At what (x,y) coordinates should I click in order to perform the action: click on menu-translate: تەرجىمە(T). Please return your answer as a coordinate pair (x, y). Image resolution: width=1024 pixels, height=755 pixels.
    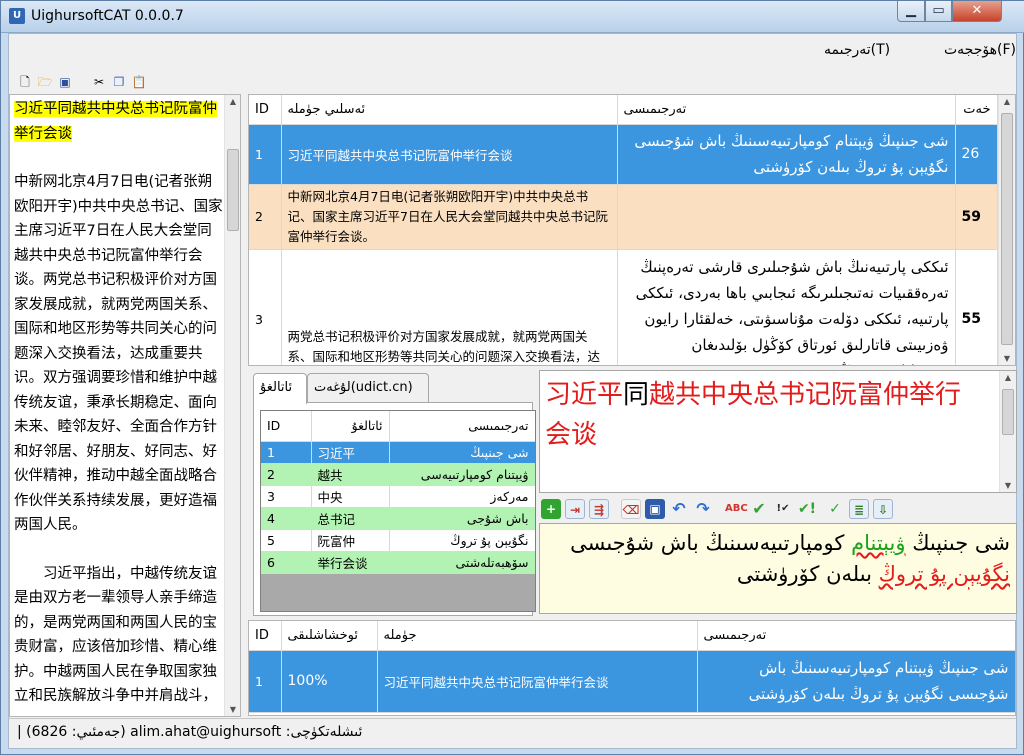
    Looking at the image, I should click on (857, 50).